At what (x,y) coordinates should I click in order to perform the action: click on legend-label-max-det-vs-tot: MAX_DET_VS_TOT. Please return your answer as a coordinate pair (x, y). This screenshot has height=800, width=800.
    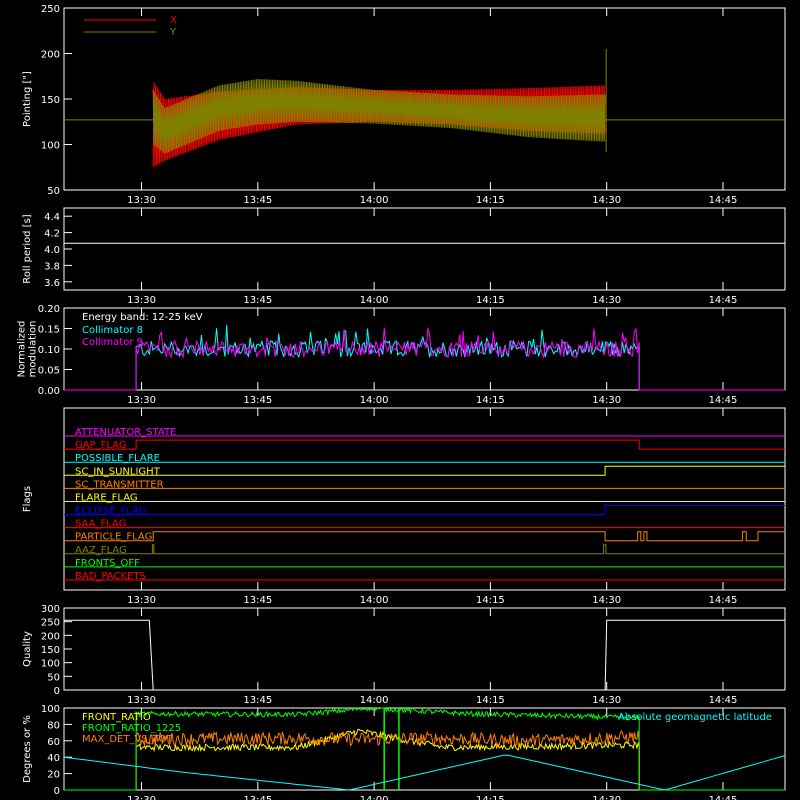
    Looking at the image, I should click on (128, 739).